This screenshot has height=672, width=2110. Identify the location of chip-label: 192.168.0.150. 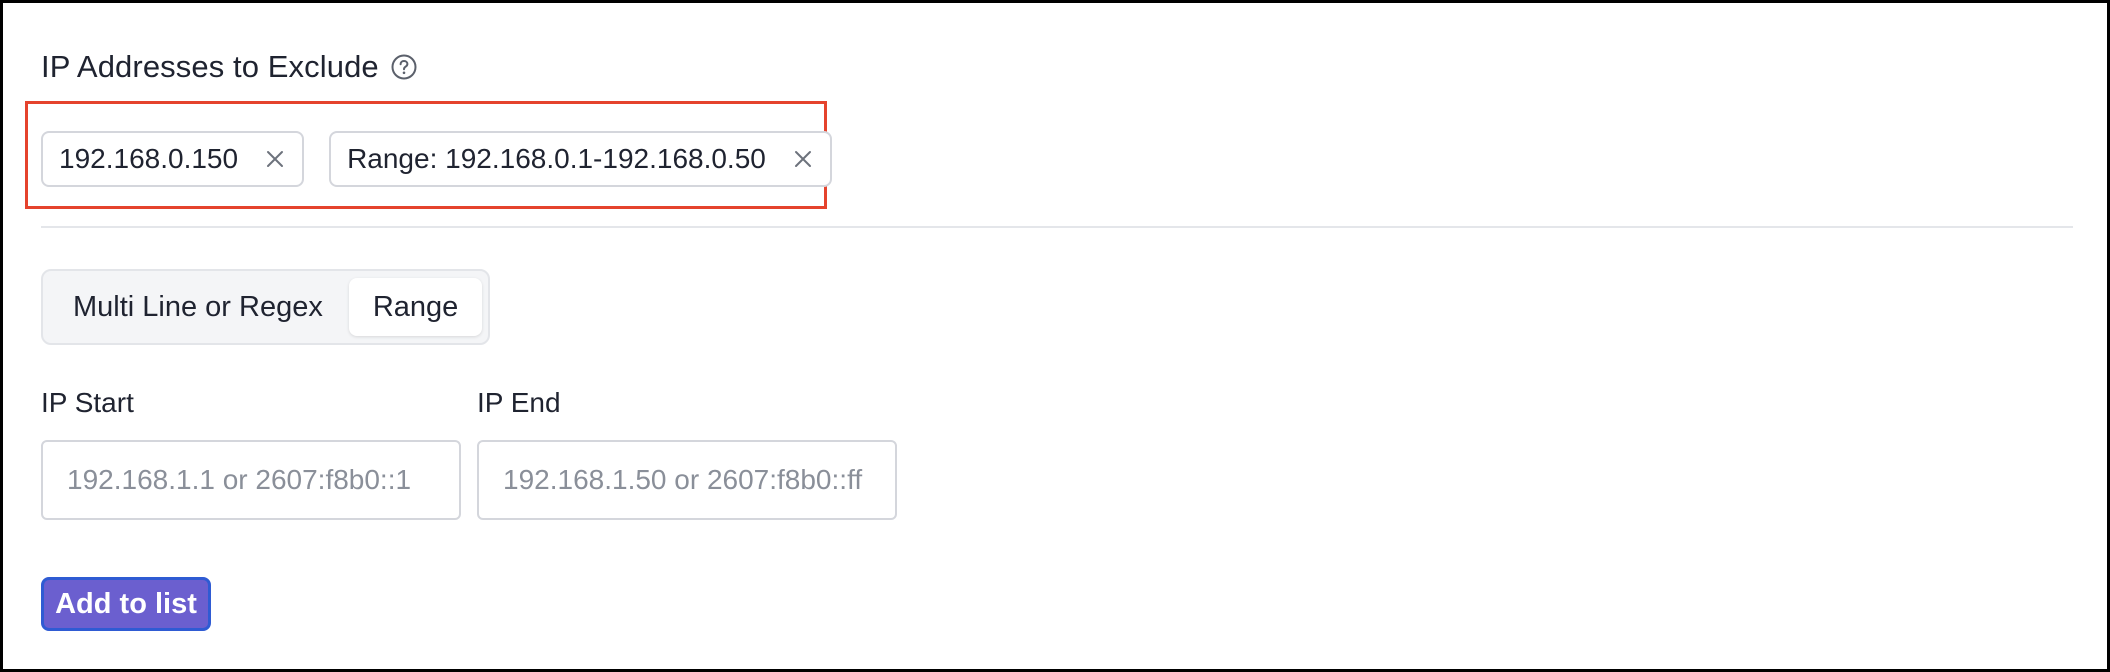
(149, 158).